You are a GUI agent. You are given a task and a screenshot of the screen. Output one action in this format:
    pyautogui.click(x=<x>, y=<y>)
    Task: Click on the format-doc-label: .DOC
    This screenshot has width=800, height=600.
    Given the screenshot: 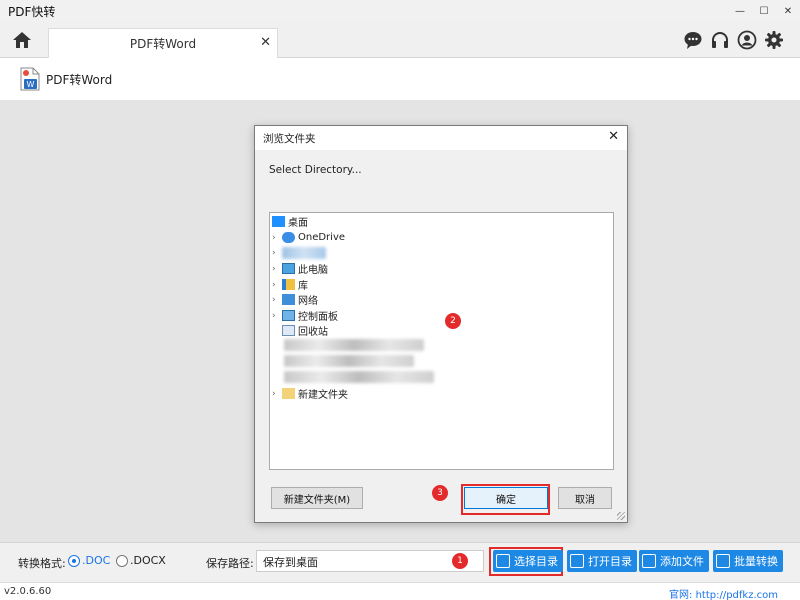 What is the action you would take?
    pyautogui.click(x=96, y=560)
    